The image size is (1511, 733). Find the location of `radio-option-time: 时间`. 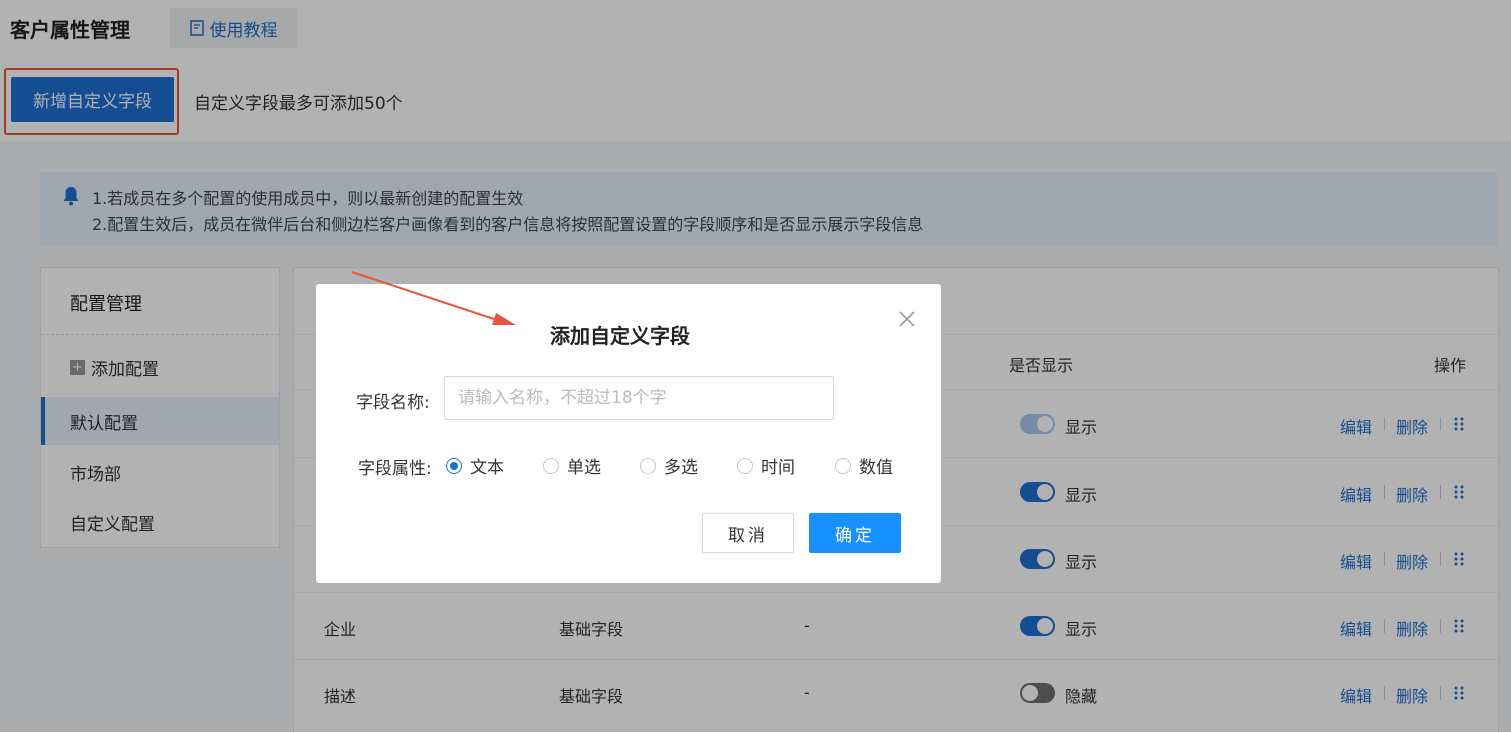

radio-option-time: 时间 is located at coordinates (766, 465).